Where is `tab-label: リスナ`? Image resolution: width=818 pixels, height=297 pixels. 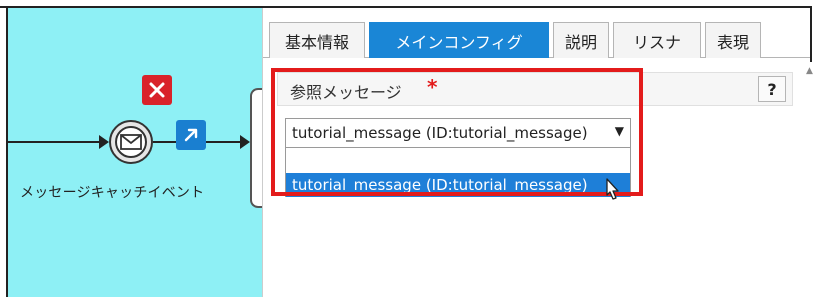
tab-label: リスナ is located at coordinates (656, 42).